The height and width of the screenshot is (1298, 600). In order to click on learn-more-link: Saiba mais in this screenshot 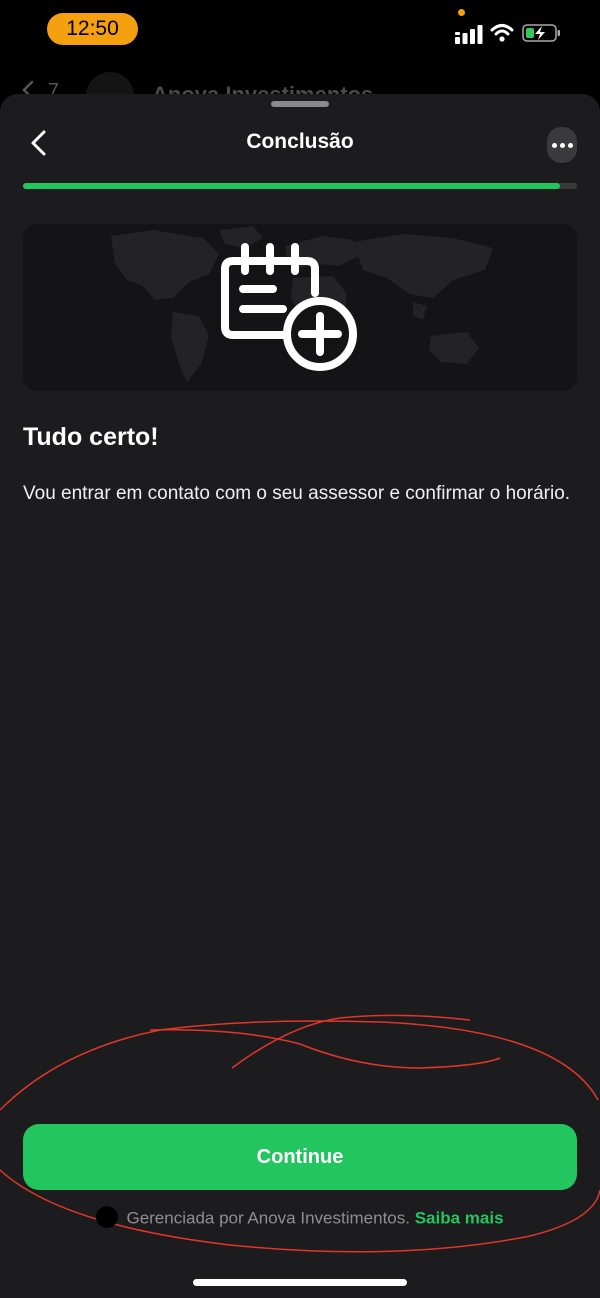, I will do `click(459, 1217)`.